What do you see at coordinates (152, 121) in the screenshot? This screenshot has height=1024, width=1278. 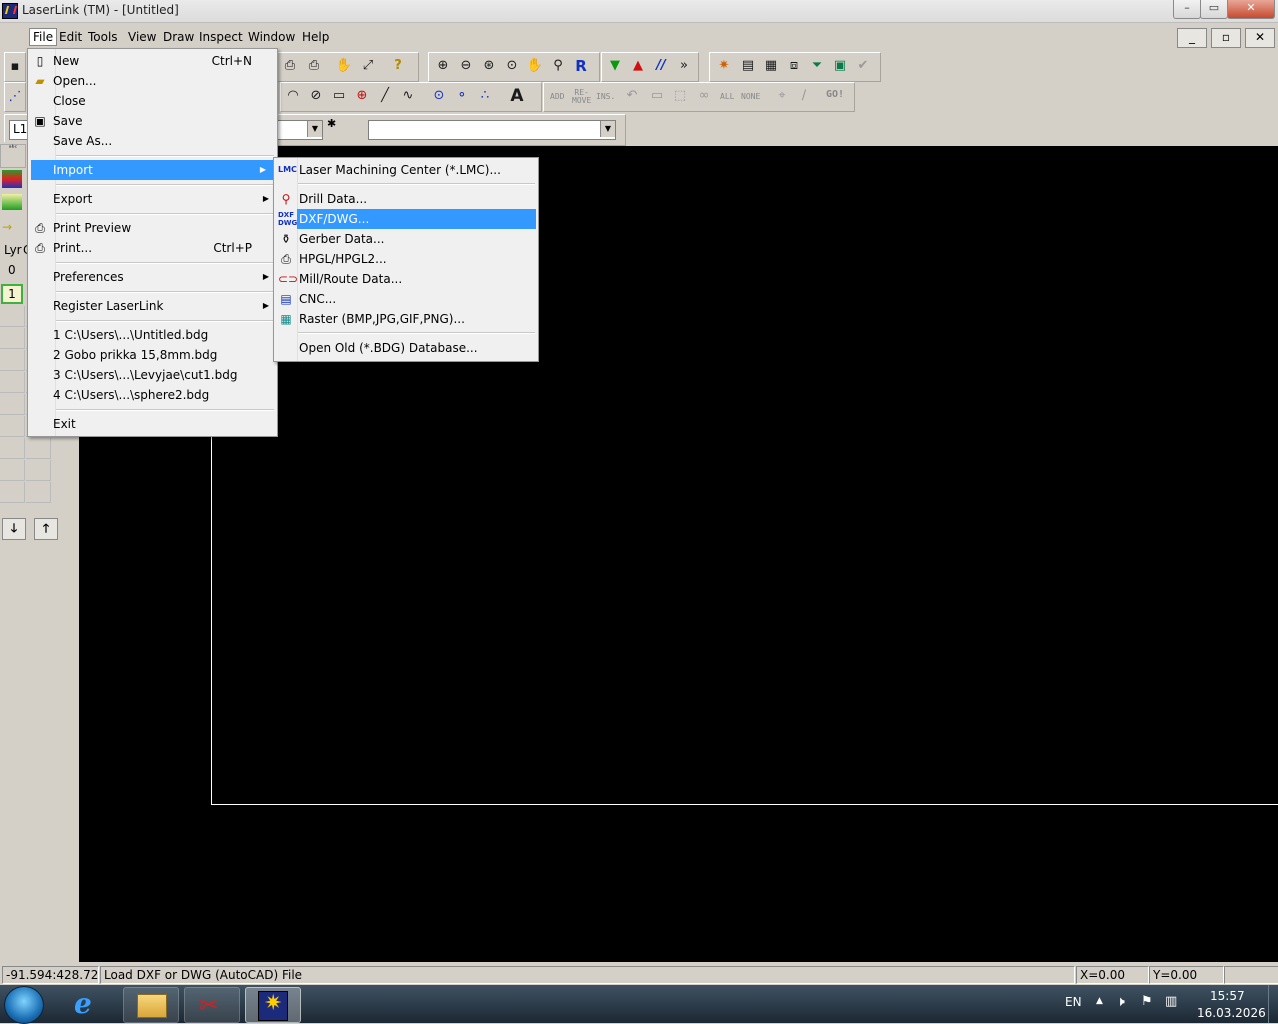 I see `file-menu-save: ▣ Save` at bounding box center [152, 121].